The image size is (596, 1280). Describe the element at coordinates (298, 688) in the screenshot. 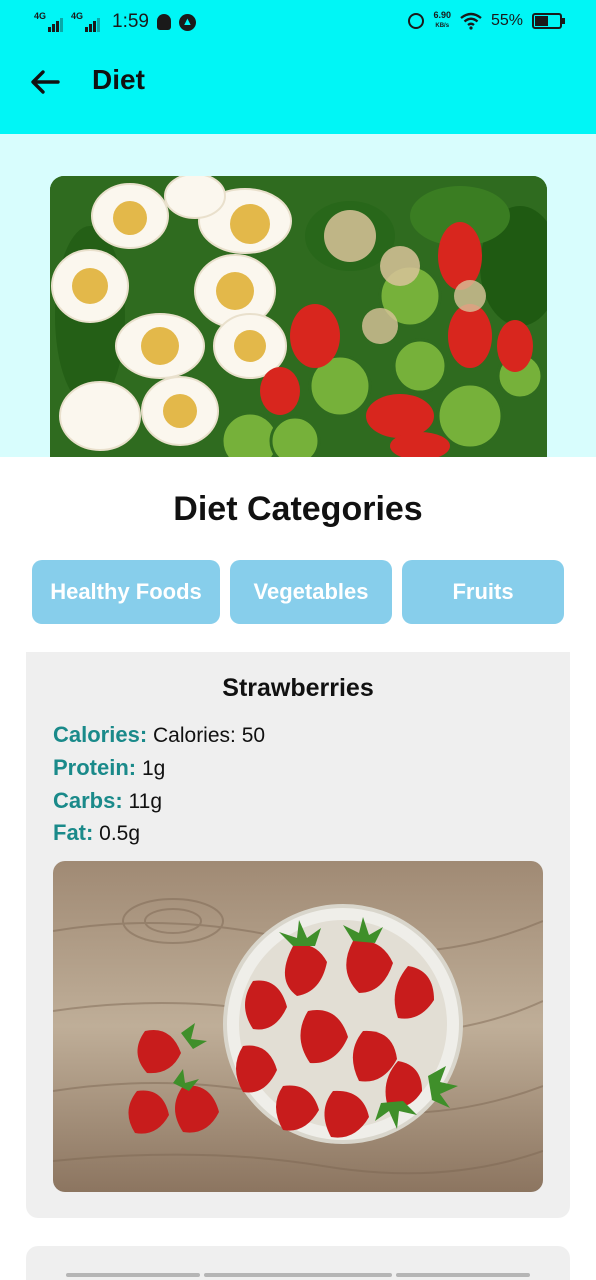

I see `food-name: Strawberries` at that location.